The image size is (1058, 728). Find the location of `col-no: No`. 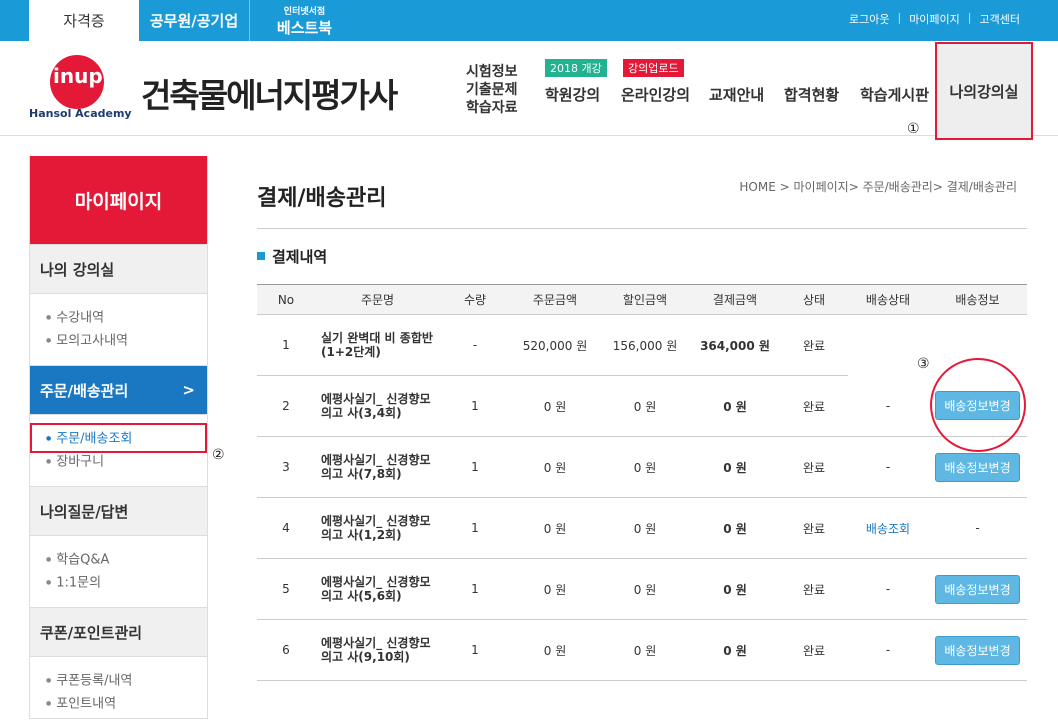

col-no: No is located at coordinates (286, 299).